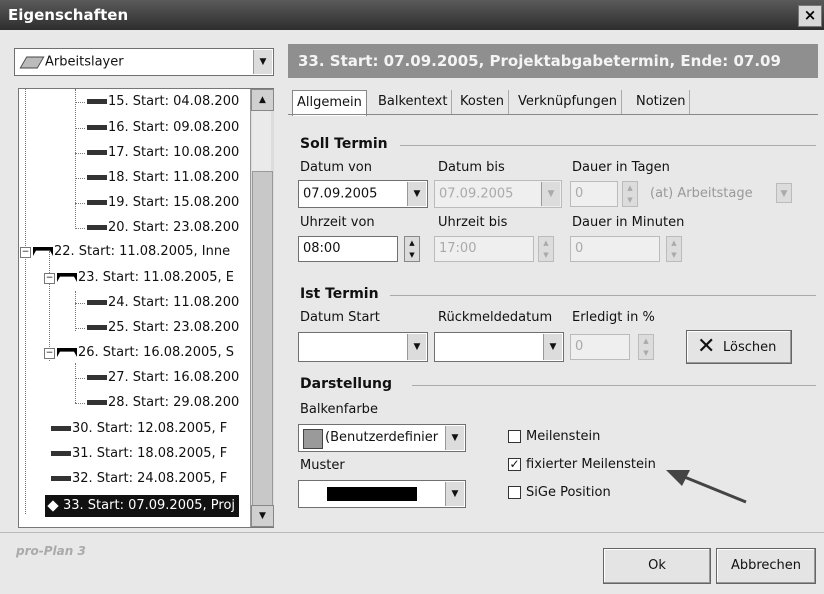 The height and width of the screenshot is (594, 824). What do you see at coordinates (142, 506) in the screenshot?
I see `tree-item-selected: 33. Start: 07.09.2005, Proj` at bounding box center [142, 506].